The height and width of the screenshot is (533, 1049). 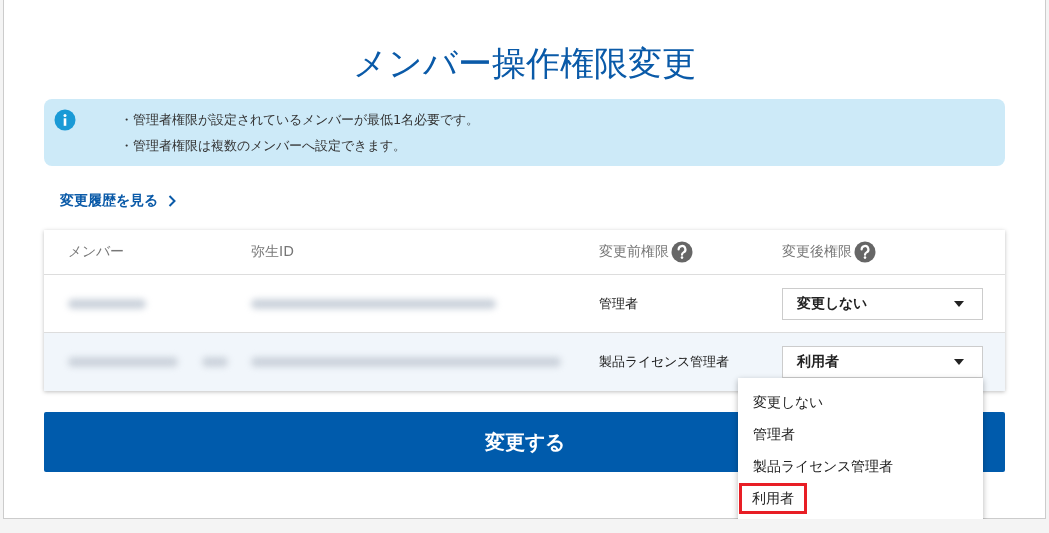 I want to click on column-header: 変更前権限, so click(x=634, y=252).